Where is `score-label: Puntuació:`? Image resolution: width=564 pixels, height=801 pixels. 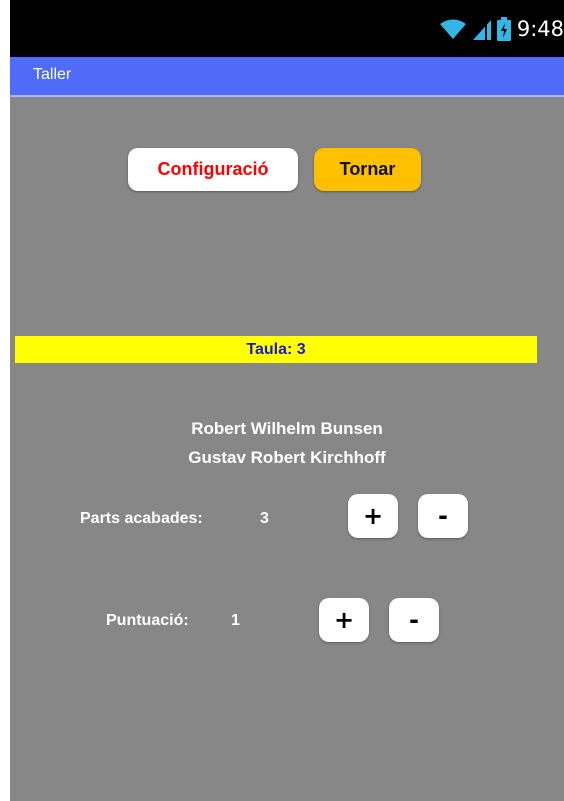
score-label: Puntuació: is located at coordinates (147, 620).